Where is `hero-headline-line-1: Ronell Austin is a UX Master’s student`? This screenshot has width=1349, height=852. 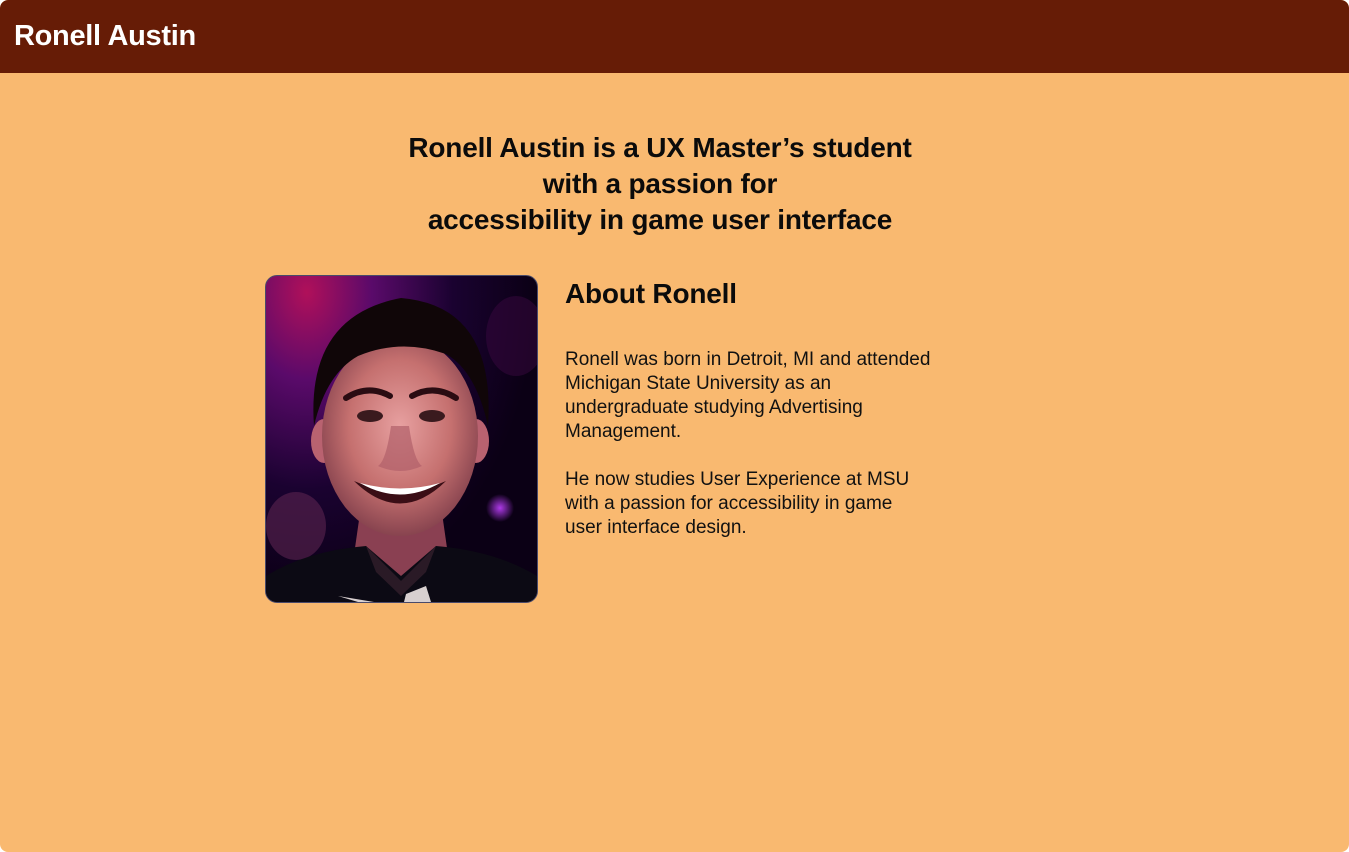
hero-headline-line-1: Ronell Austin is a UX Master’s student is located at coordinates (660, 147).